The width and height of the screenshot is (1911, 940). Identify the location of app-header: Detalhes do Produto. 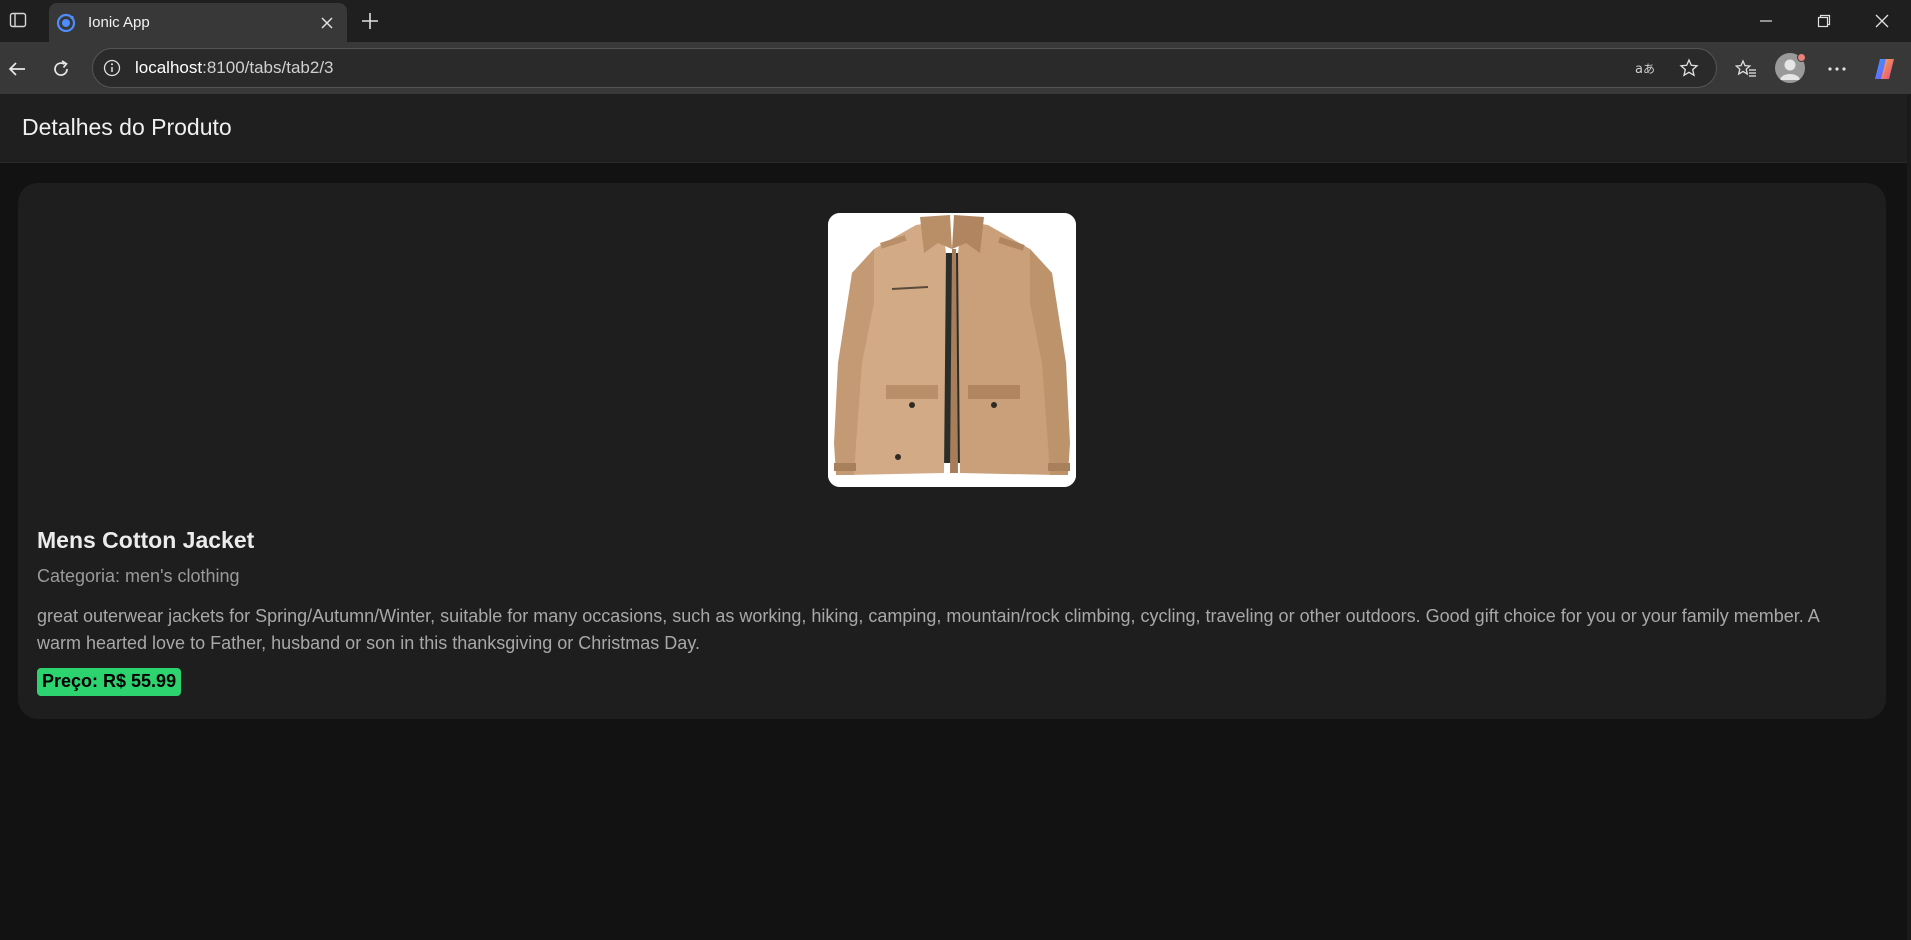
(953, 128).